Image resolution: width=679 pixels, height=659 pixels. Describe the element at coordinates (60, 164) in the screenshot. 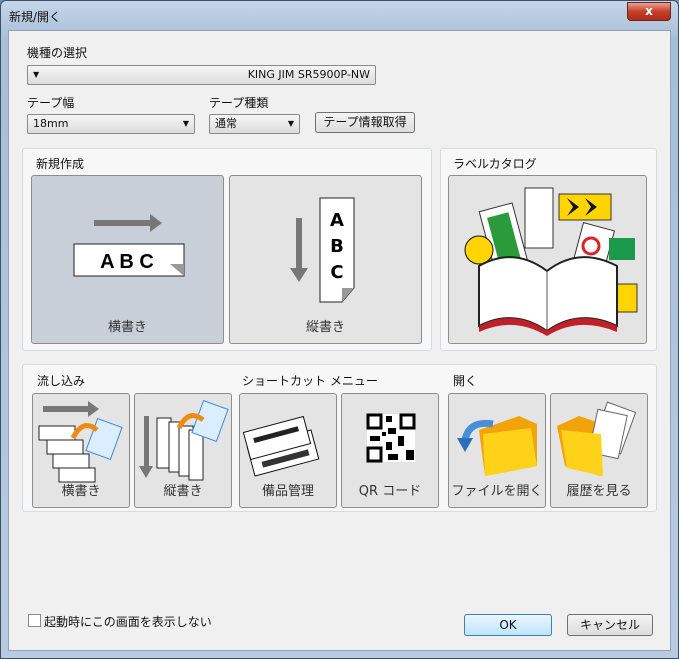

I see `new-group-title: 新規作成` at that location.